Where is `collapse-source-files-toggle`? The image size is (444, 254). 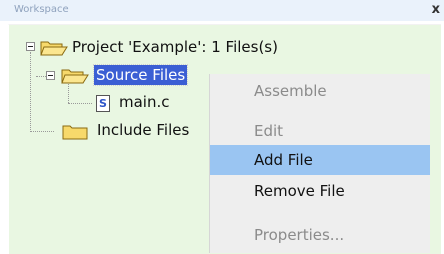
collapse-source-files-toggle is located at coordinates (50, 75).